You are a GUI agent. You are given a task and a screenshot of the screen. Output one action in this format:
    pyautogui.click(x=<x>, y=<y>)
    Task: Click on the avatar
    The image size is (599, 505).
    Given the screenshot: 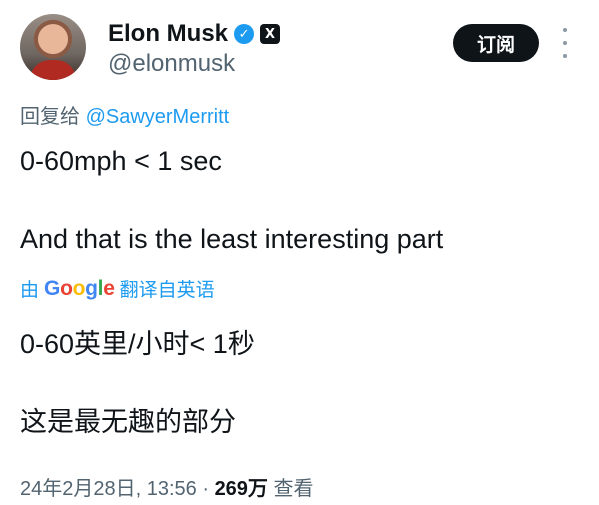 What is the action you would take?
    pyautogui.click(x=53, y=47)
    